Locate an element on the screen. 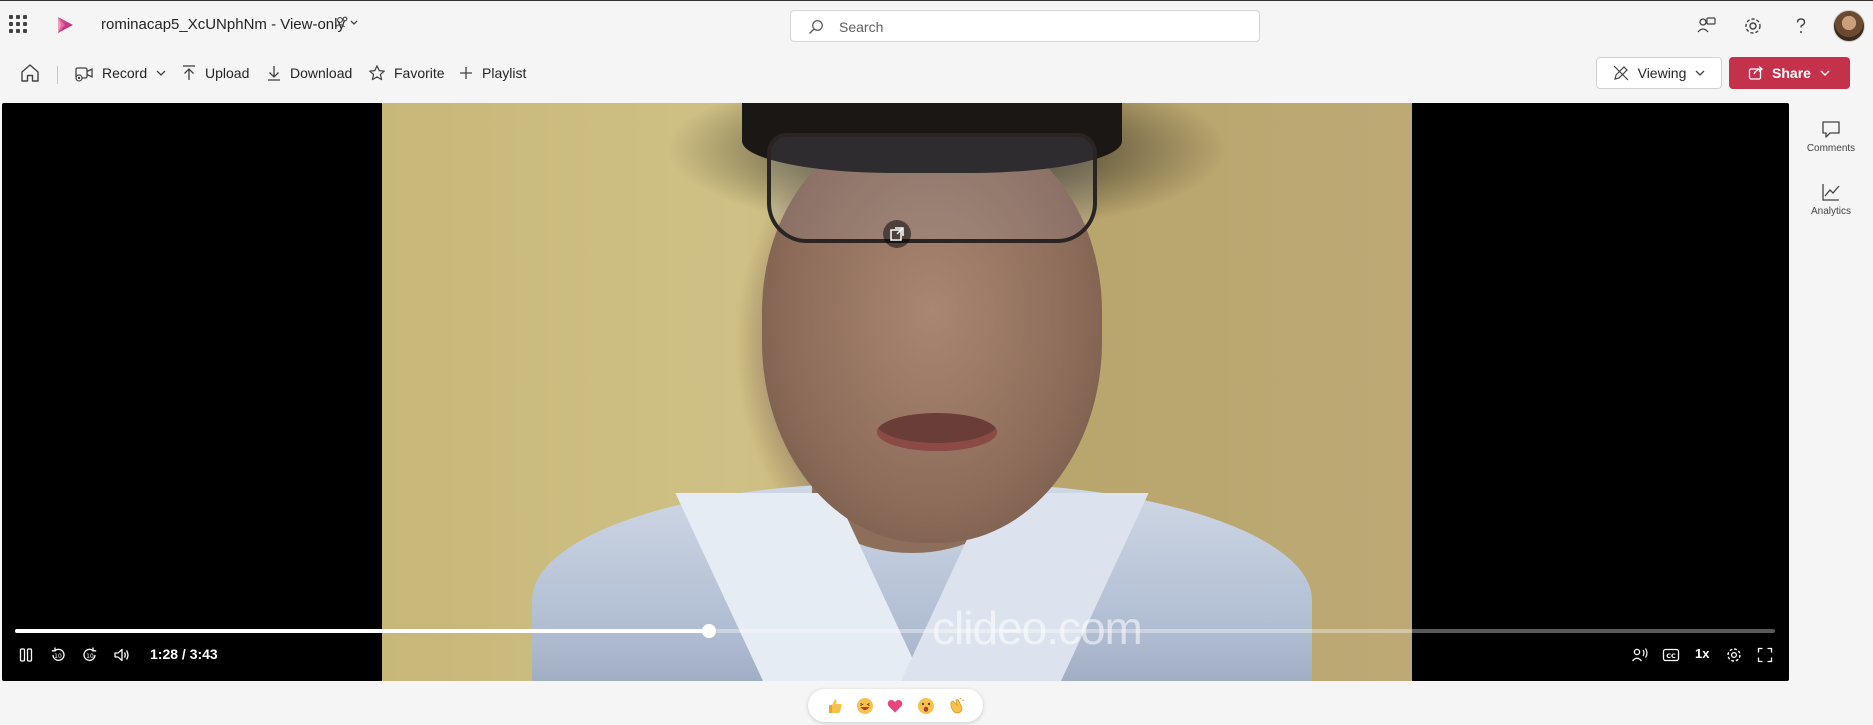 The height and width of the screenshot is (725, 1873). share-button: Share is located at coordinates (1789, 73).